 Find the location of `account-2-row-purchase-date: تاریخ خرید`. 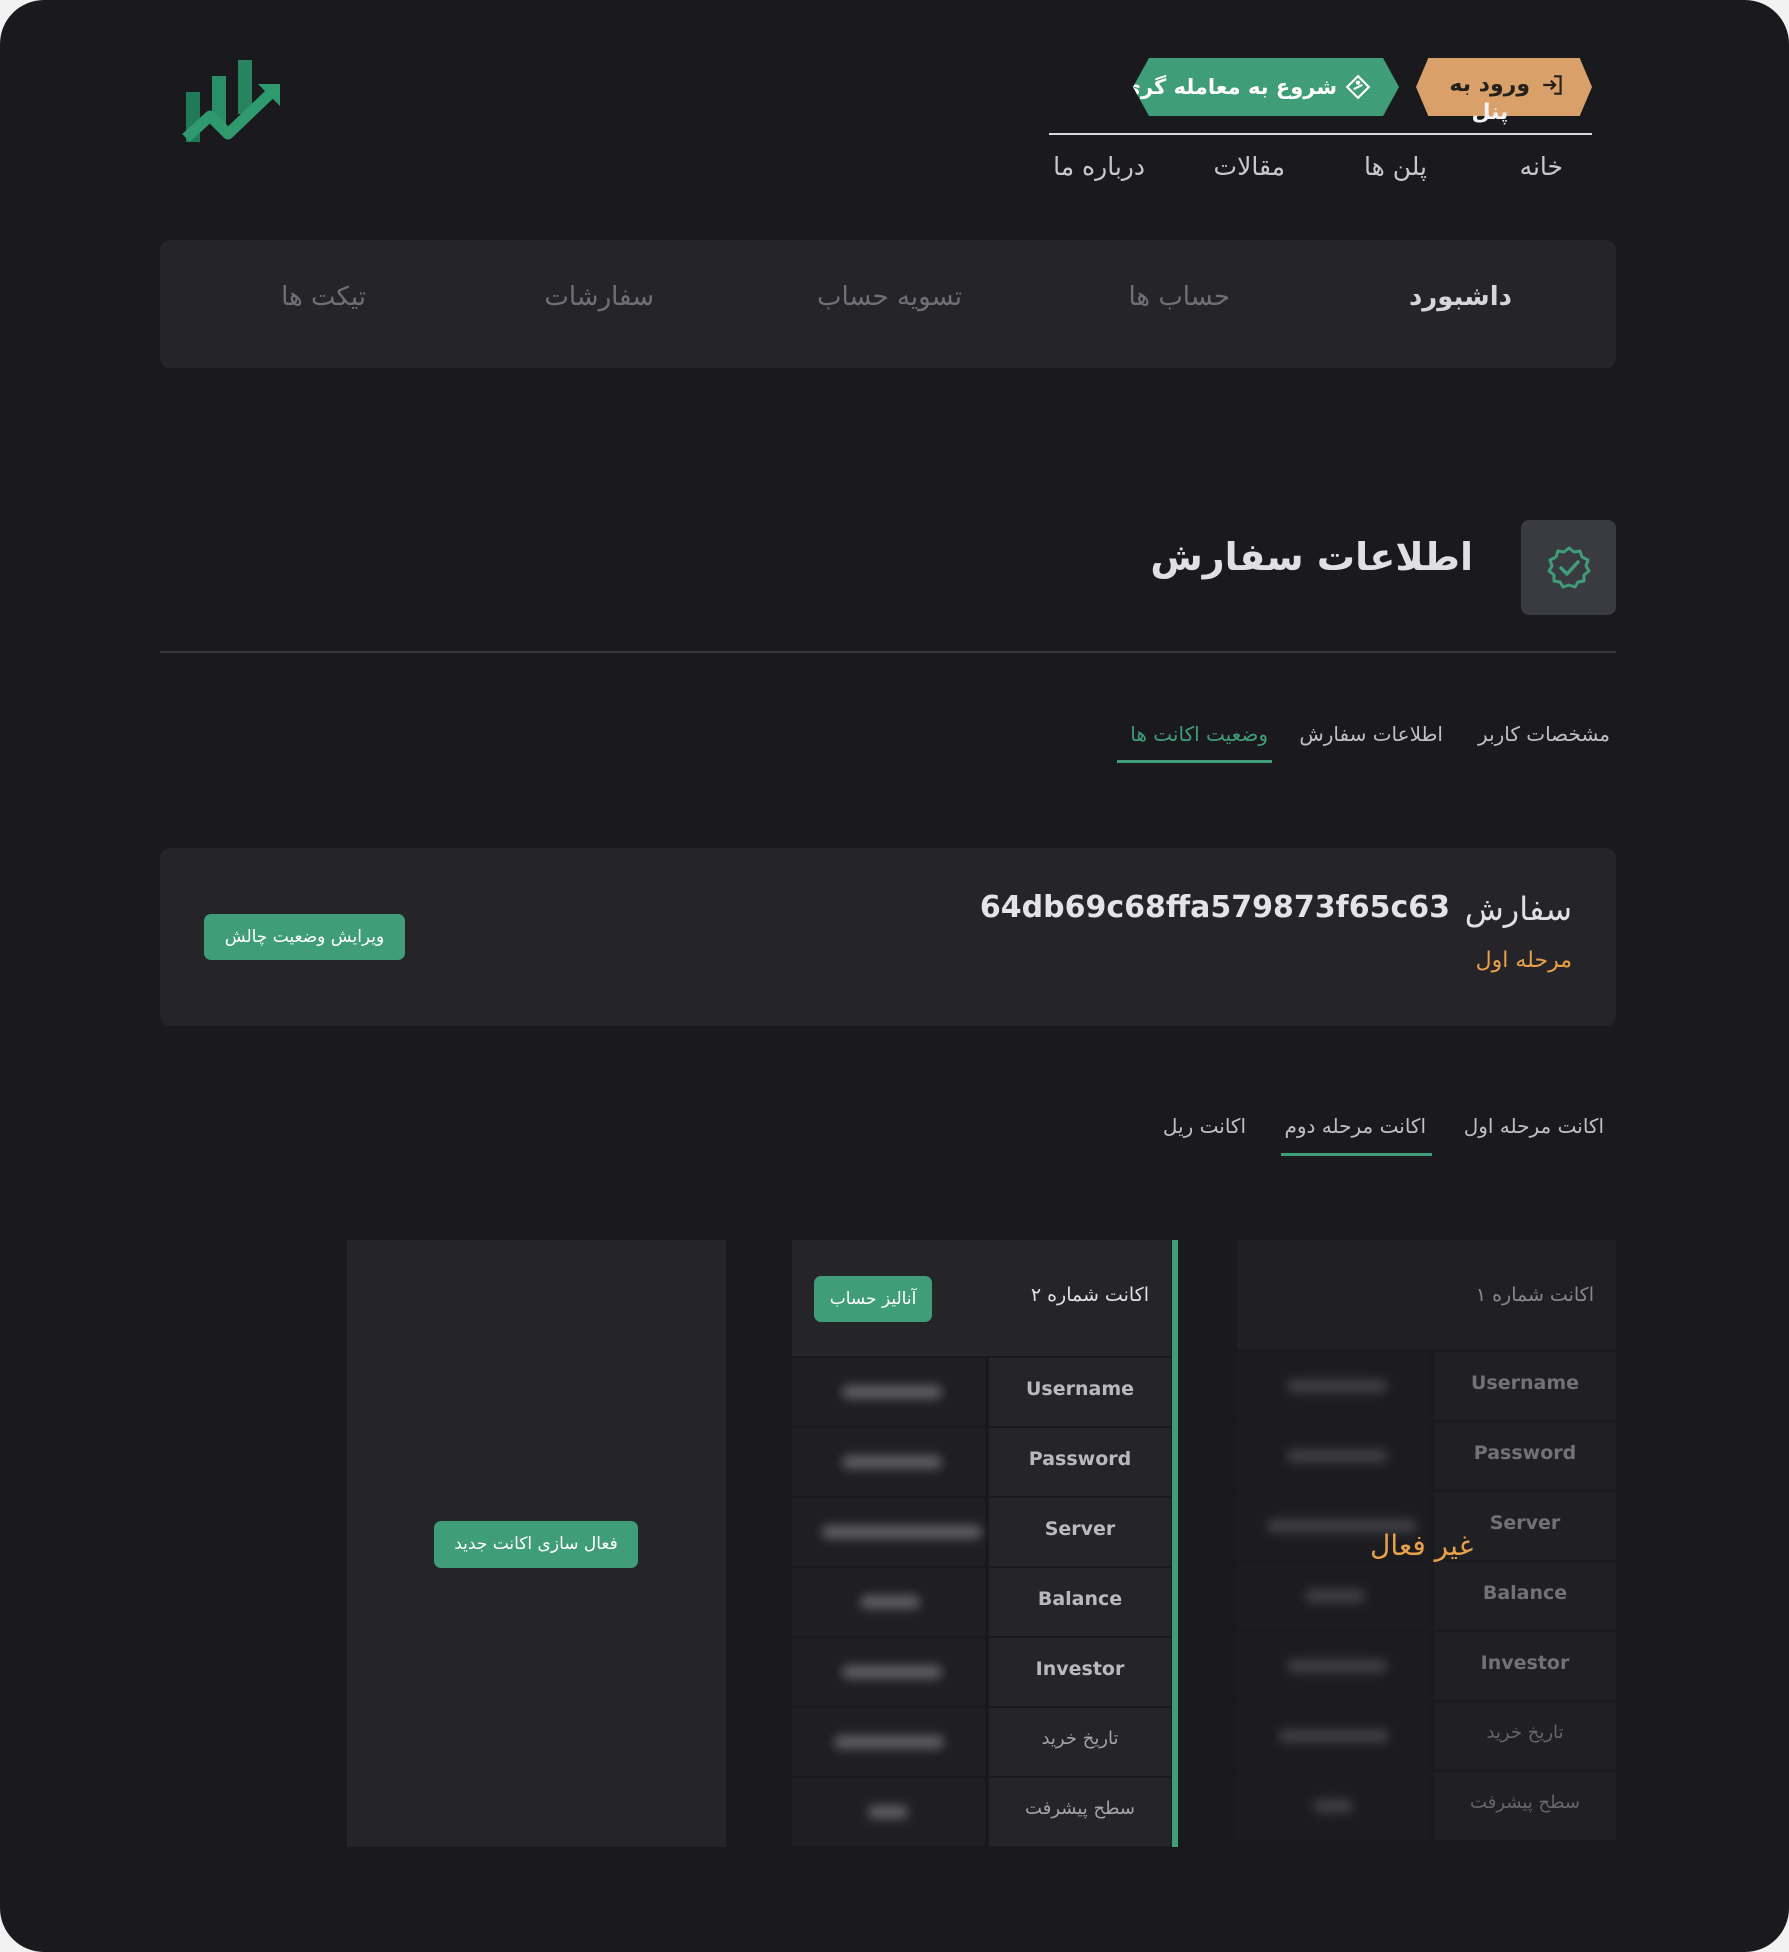

account-2-row-purchase-date: تاریخ خرید is located at coordinates (981, 1742).